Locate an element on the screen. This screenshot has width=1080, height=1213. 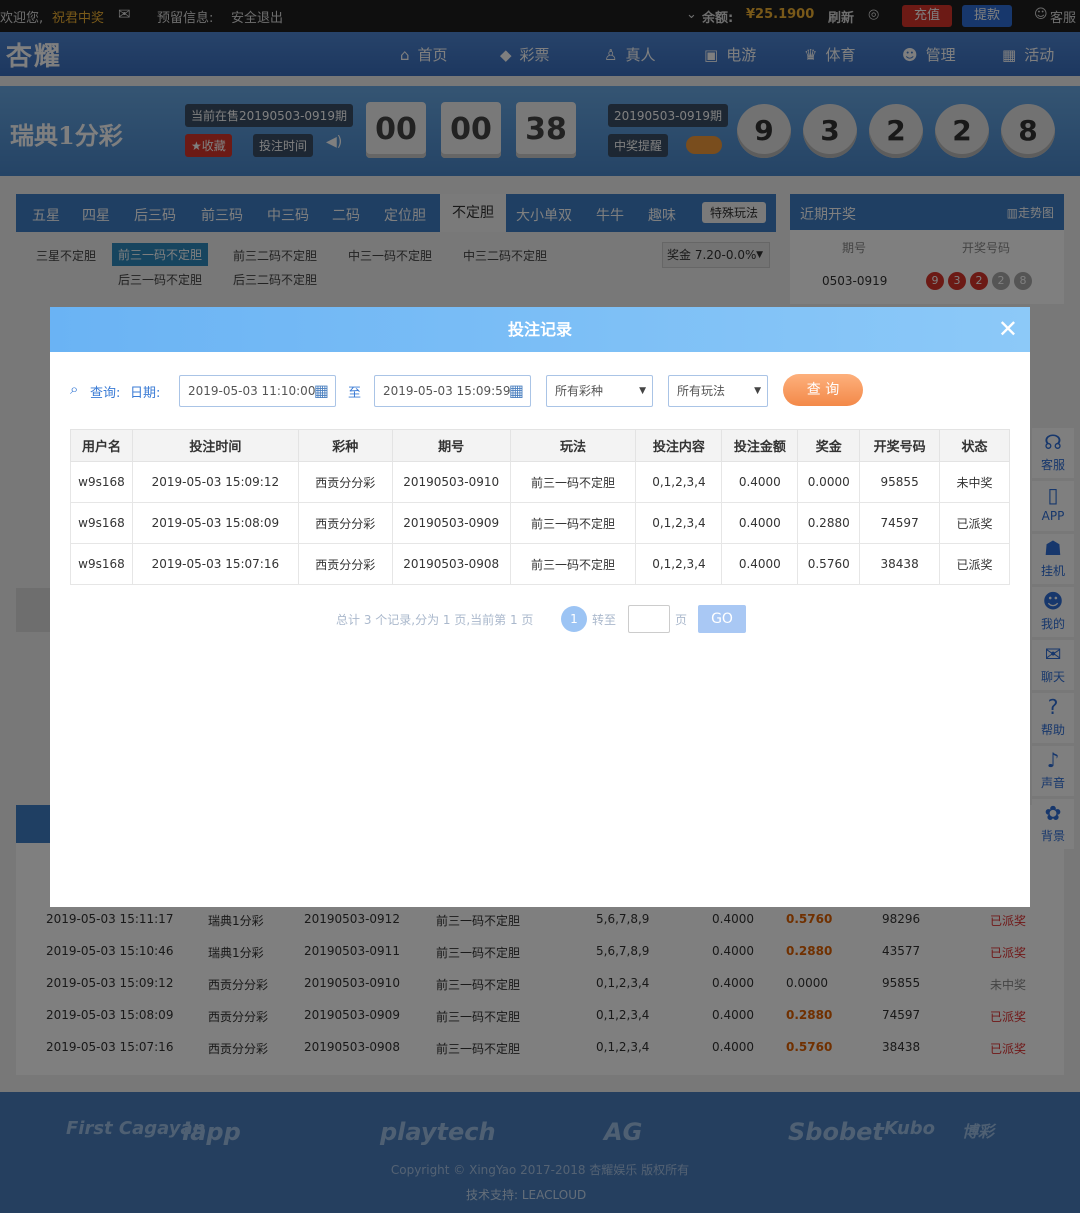
cell-draw: 74597 is located at coordinates (900, 523).